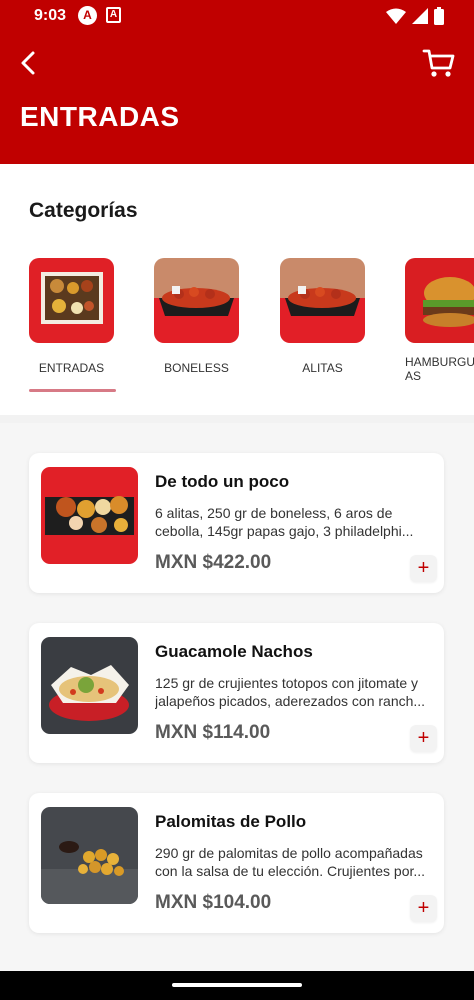 The image size is (474, 1000). I want to click on status-bar: 9:03 A A, so click(237, 16).